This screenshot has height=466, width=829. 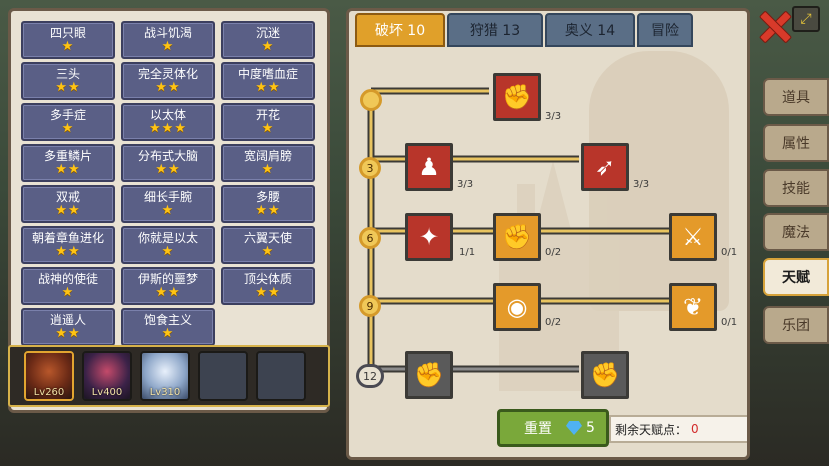 I want to click on tier-marker-6: 6, so click(x=370, y=238).